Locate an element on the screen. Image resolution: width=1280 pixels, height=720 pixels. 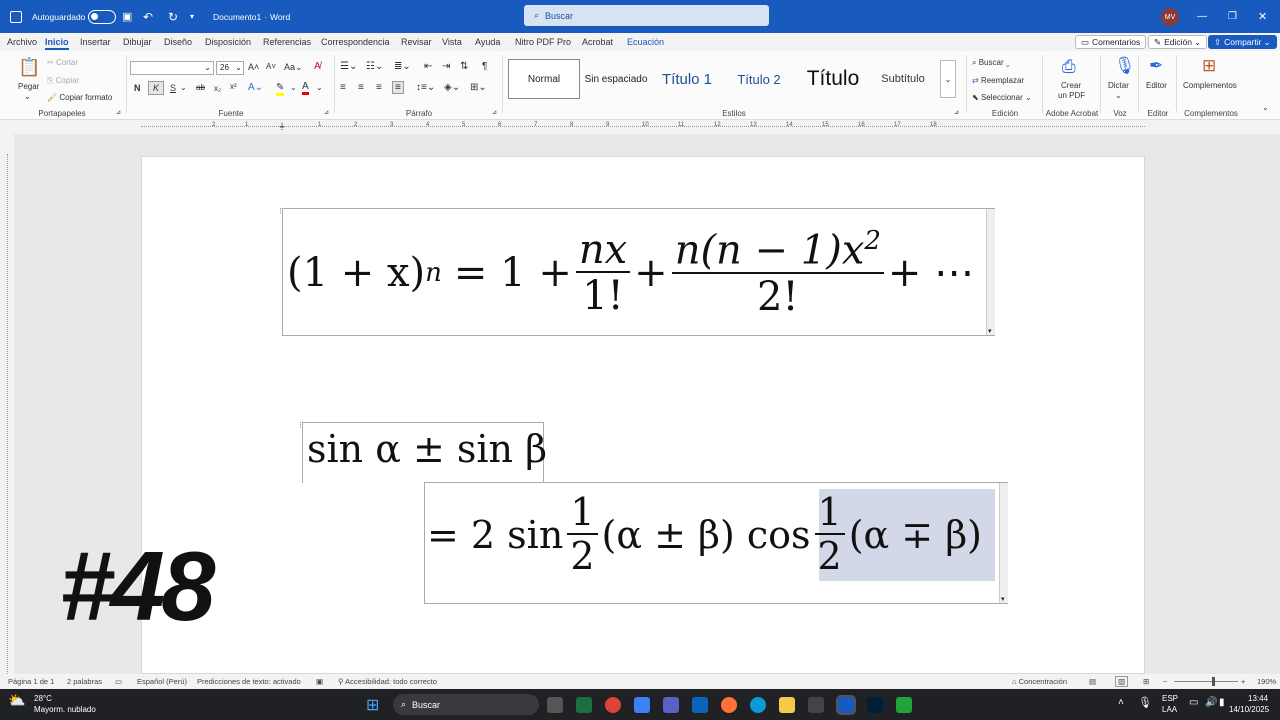
vertical-ruler is located at coordinates (7, 404).